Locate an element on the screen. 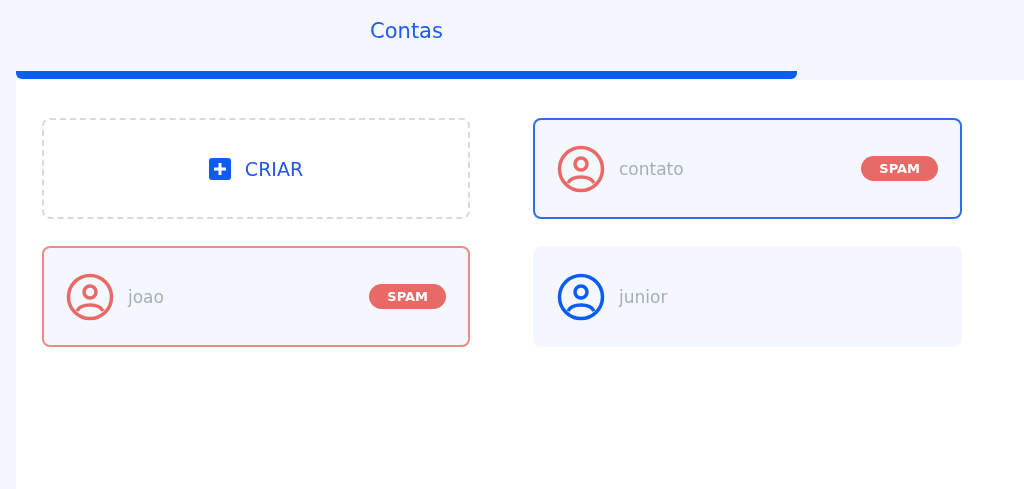 This screenshot has height=489, width=1024. account-card: contato SPAM is located at coordinates (747, 168).